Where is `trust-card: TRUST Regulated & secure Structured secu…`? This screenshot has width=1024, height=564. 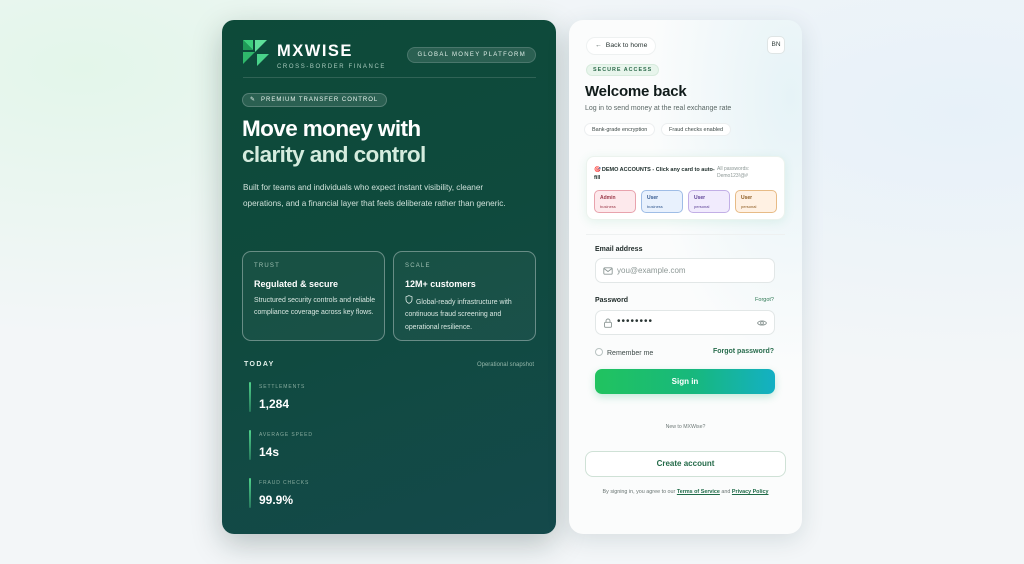
trust-card: TRUST Regulated & secure Structured secu… is located at coordinates (313, 296).